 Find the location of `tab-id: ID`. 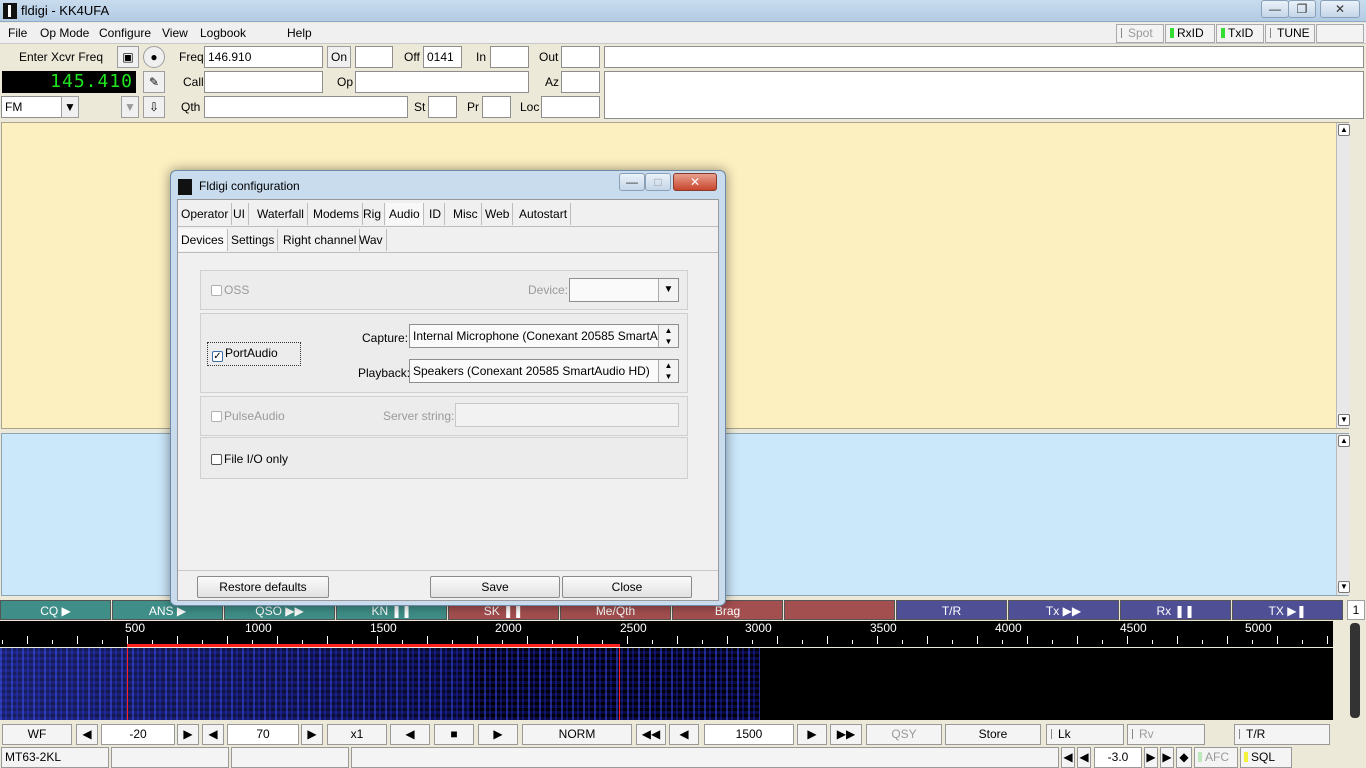

tab-id: ID is located at coordinates (435, 214).